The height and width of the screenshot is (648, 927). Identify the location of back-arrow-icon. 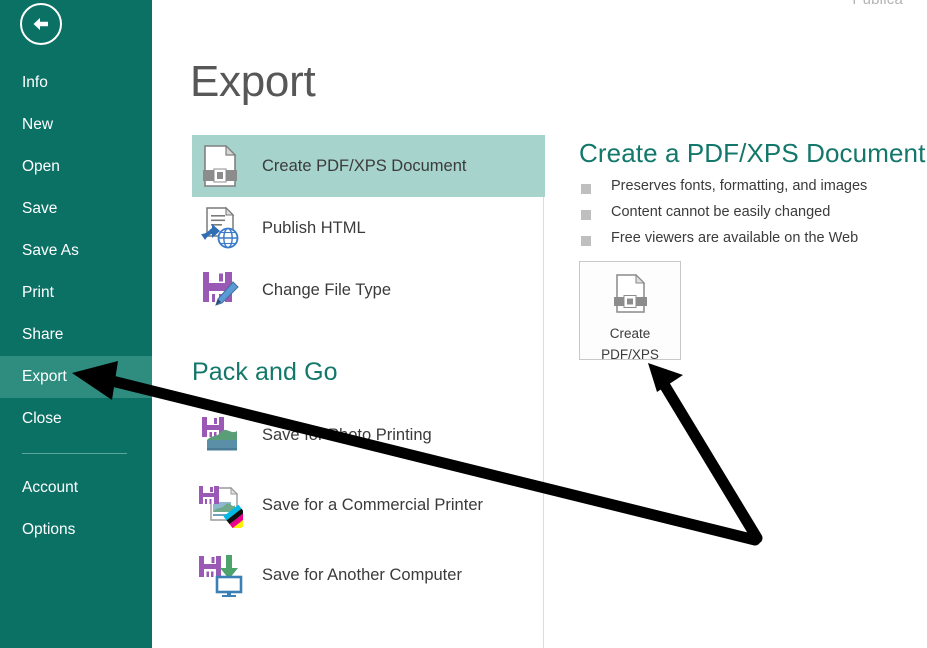
(41, 24).